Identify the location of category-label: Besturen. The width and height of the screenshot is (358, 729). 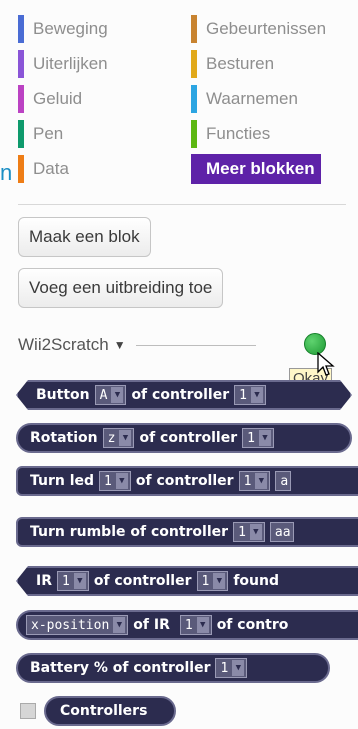
(240, 63).